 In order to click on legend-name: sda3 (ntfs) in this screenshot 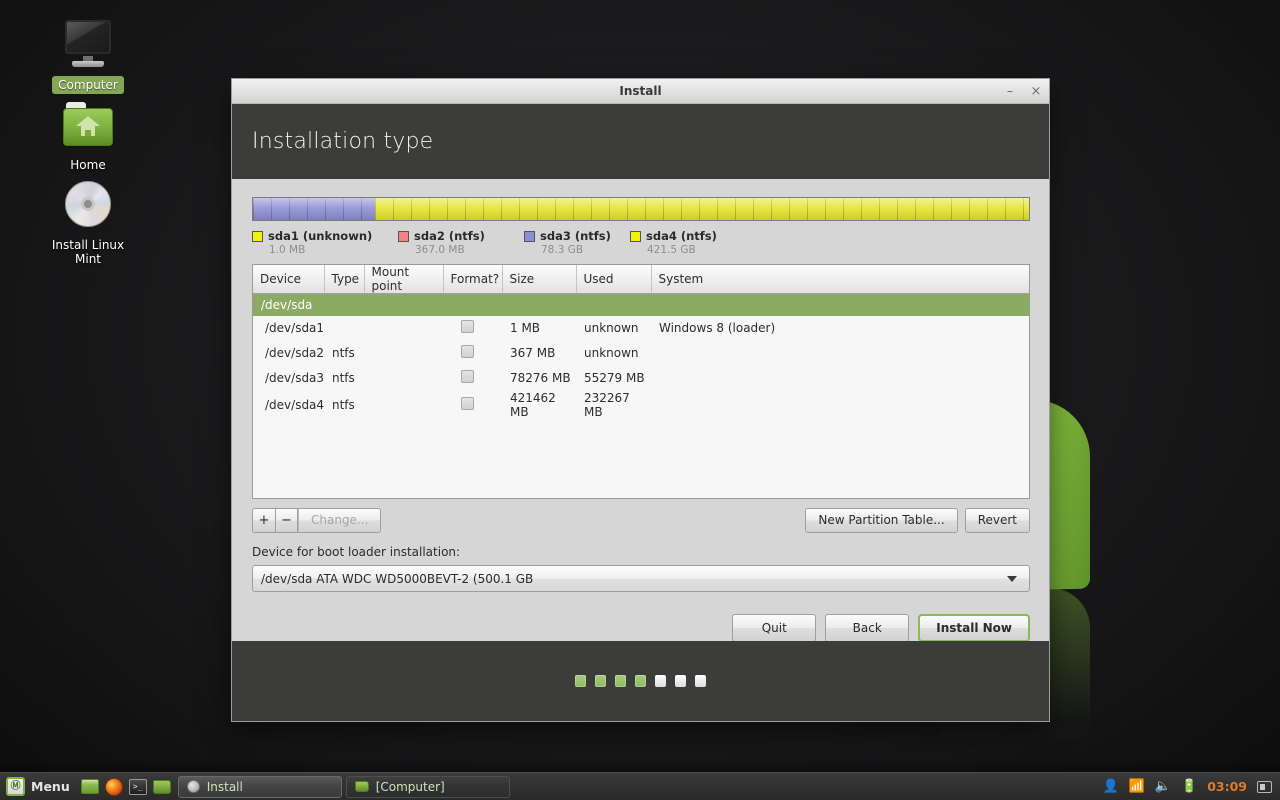, I will do `click(575, 236)`.